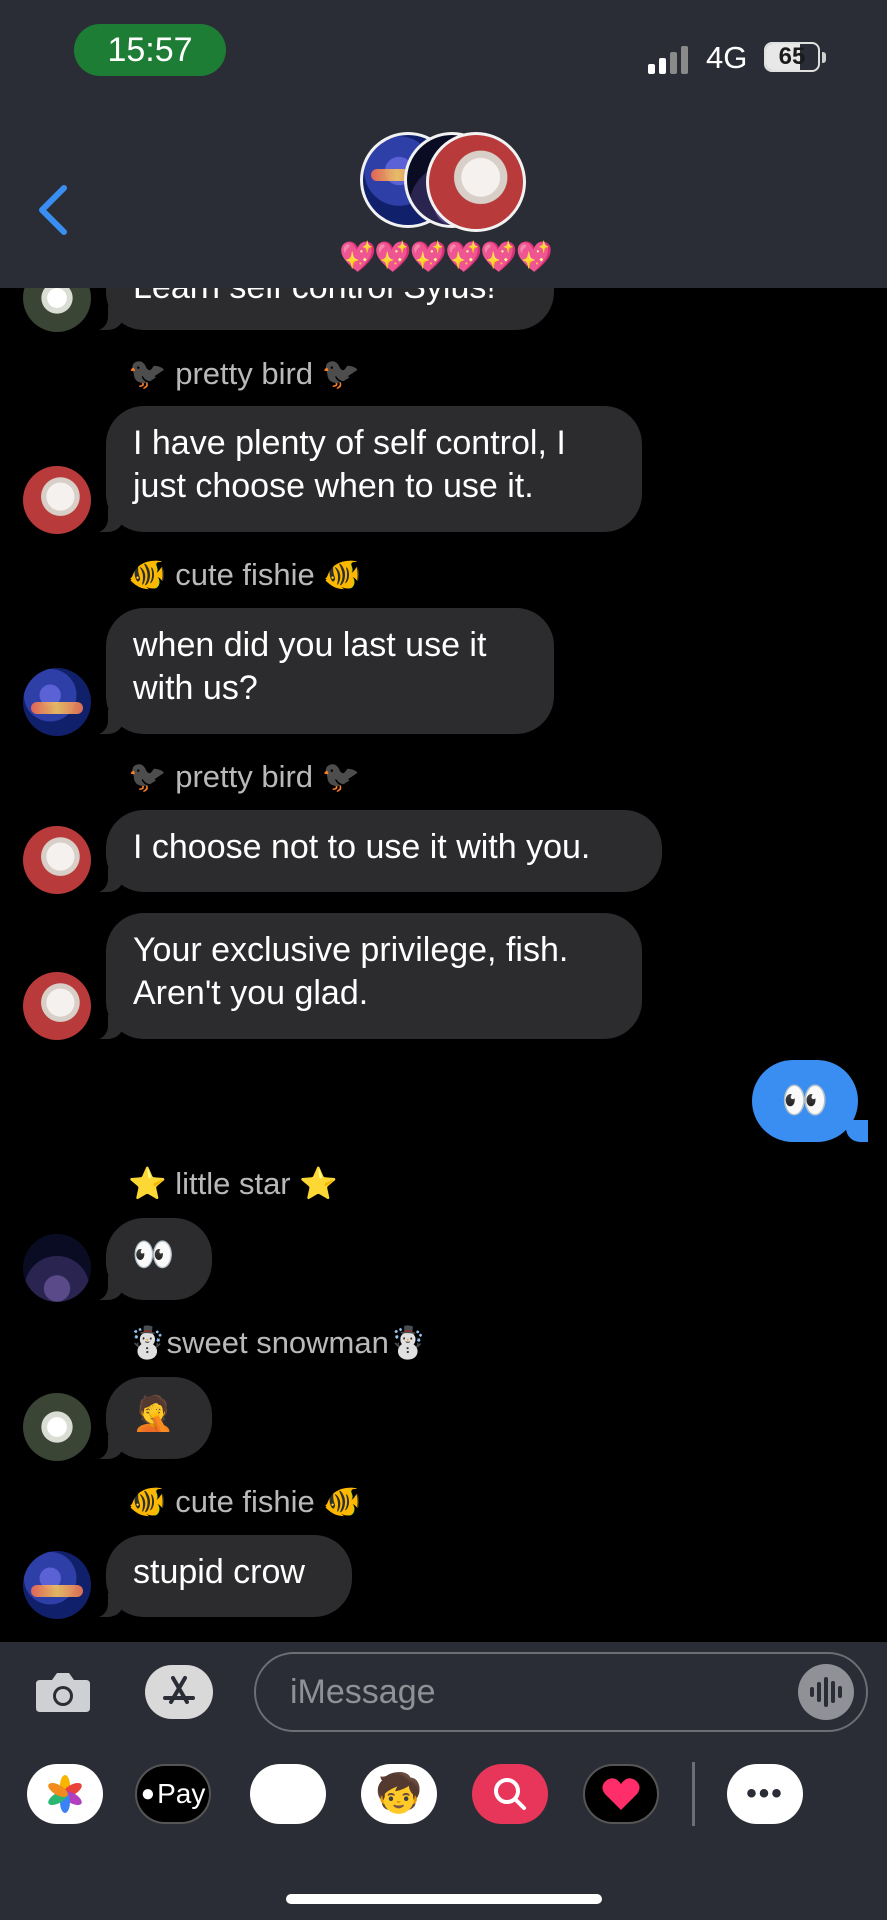  Describe the element at coordinates (152, 1418) in the screenshot. I see `message-bubble: 🤦` at that location.